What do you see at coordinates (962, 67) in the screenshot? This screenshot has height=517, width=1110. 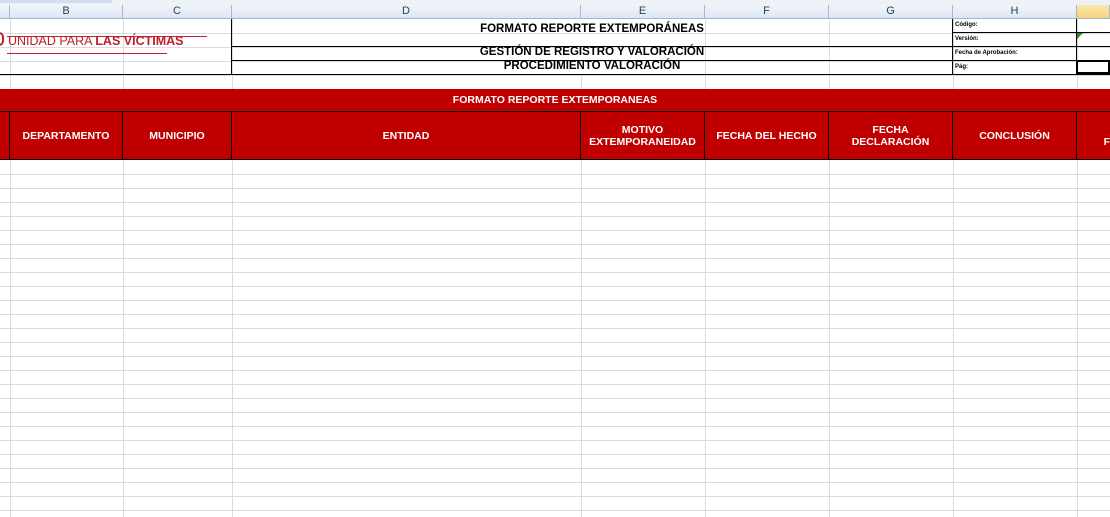 I see `page-label: Pág:` at bounding box center [962, 67].